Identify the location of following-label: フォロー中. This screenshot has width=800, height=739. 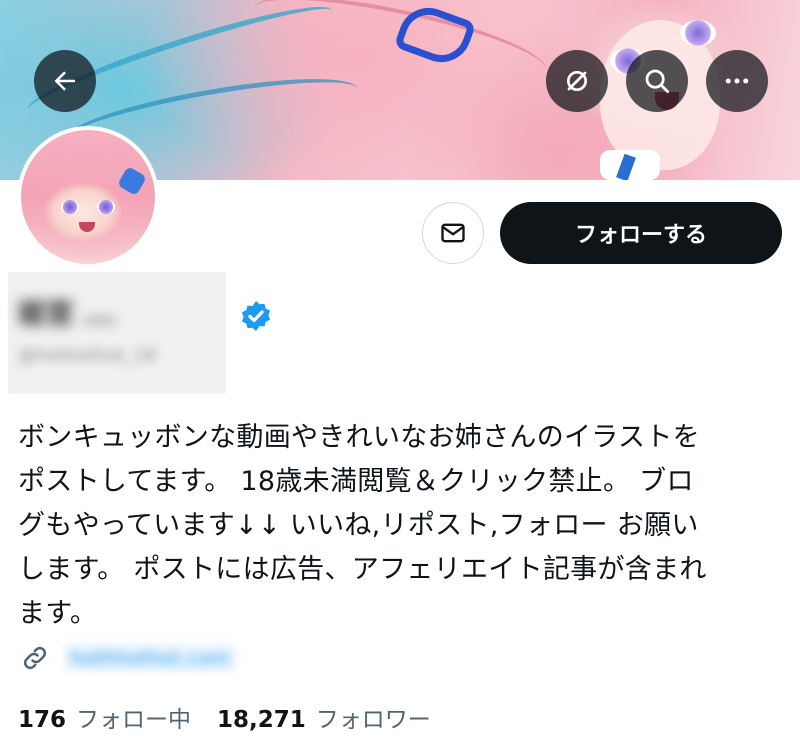
(133, 717).